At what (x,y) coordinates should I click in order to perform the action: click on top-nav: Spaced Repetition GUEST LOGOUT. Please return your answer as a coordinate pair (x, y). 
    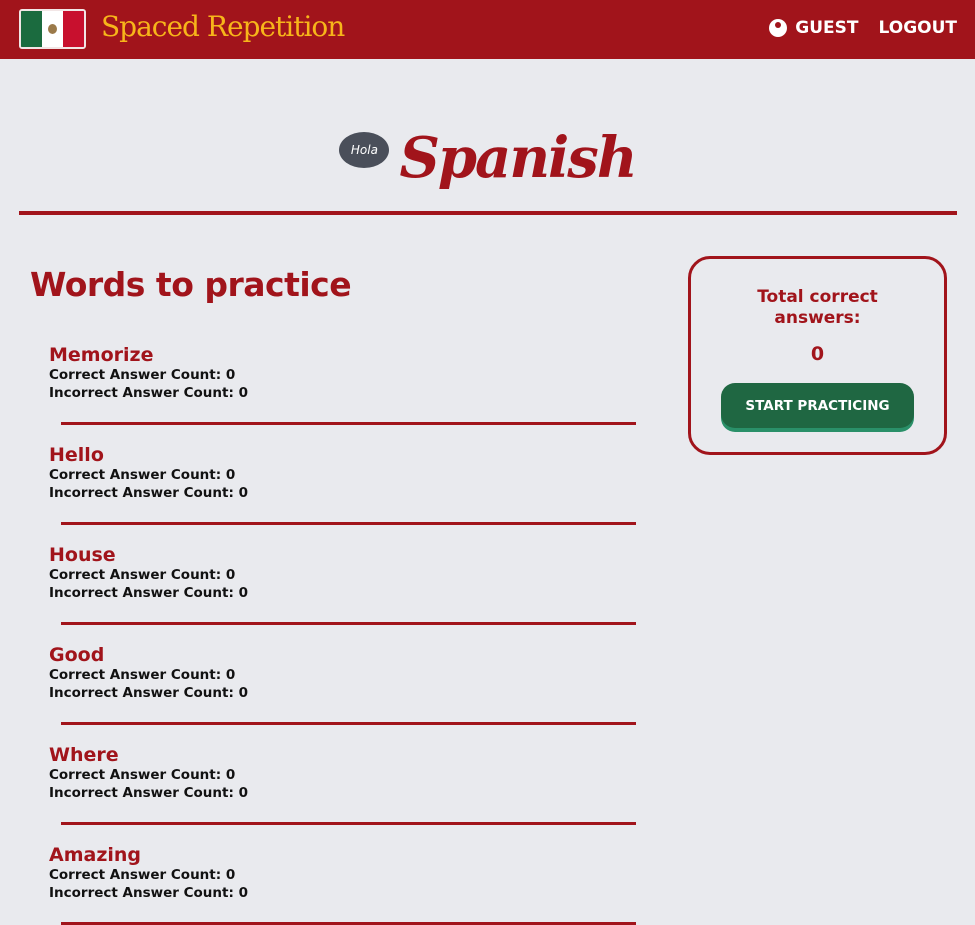
    Looking at the image, I should click on (487, 29).